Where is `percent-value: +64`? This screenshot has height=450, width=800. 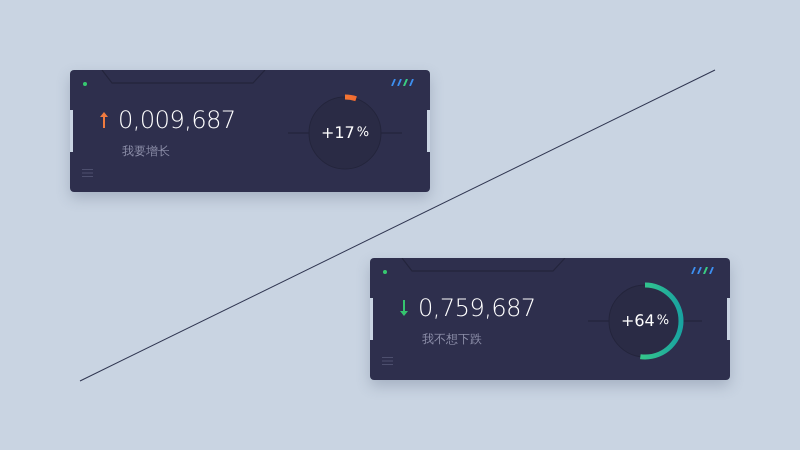 percent-value: +64 is located at coordinates (637, 321).